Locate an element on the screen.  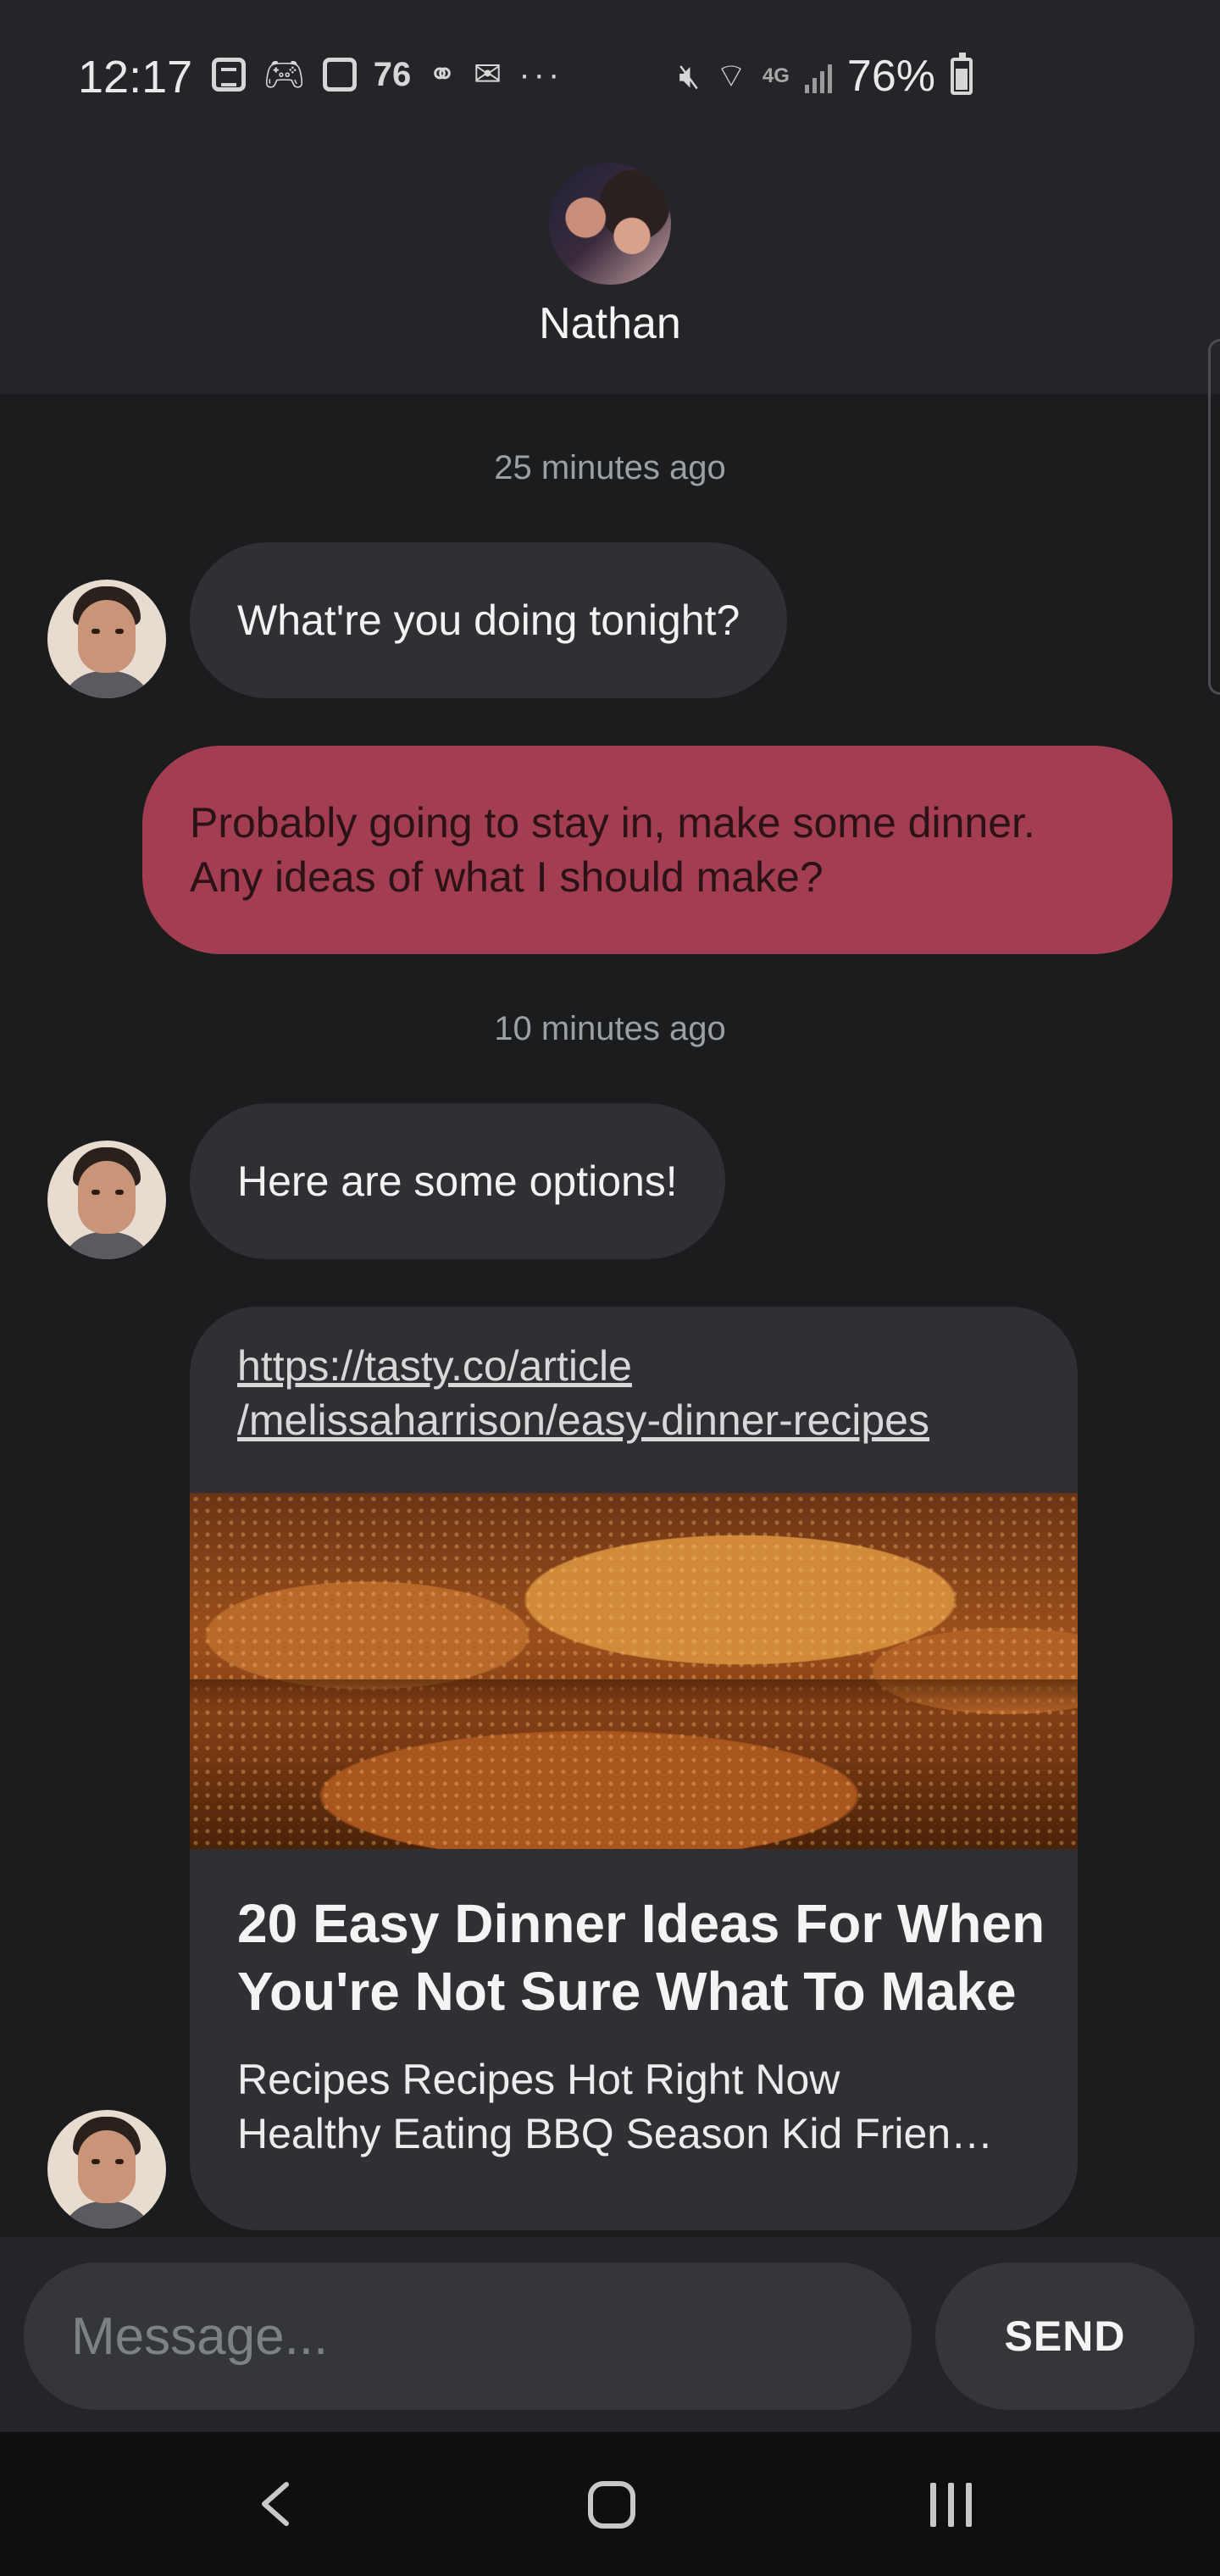
link-icon: ⚭ is located at coordinates (442, 74).